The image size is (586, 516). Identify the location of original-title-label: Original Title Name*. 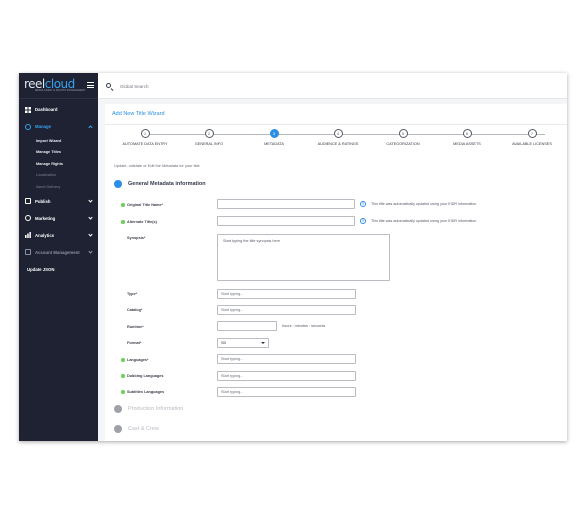
(142, 205).